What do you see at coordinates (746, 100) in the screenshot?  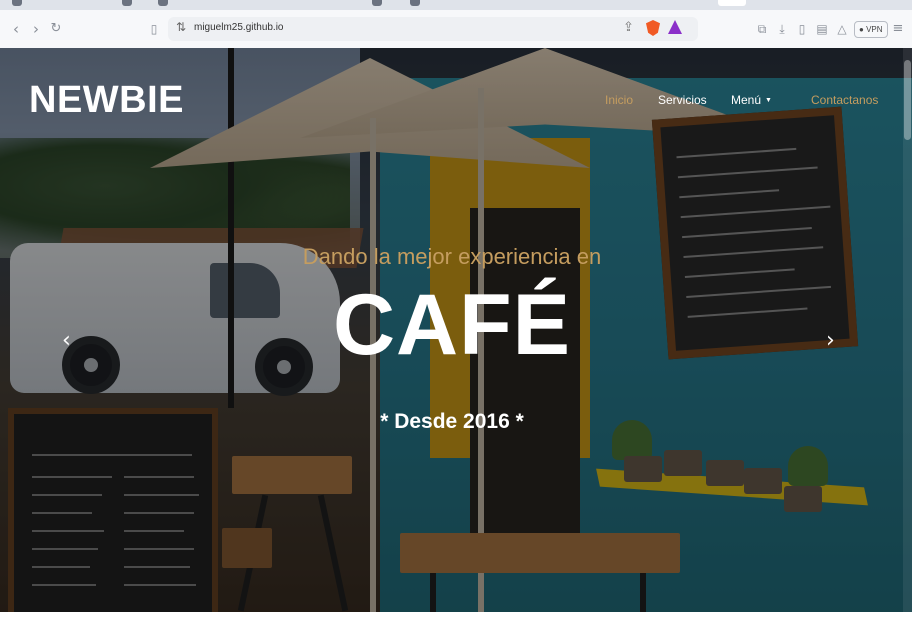 I see `nav-item-menu-label: Menú` at bounding box center [746, 100].